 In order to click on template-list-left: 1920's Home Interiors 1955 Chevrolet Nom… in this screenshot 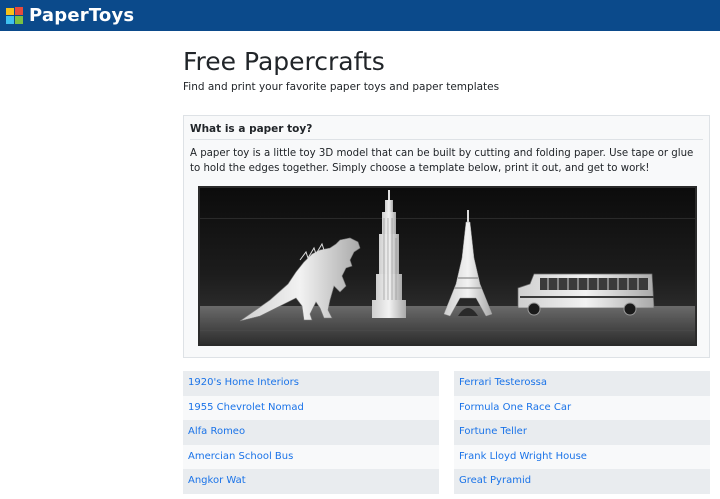, I will do `click(311, 432)`.